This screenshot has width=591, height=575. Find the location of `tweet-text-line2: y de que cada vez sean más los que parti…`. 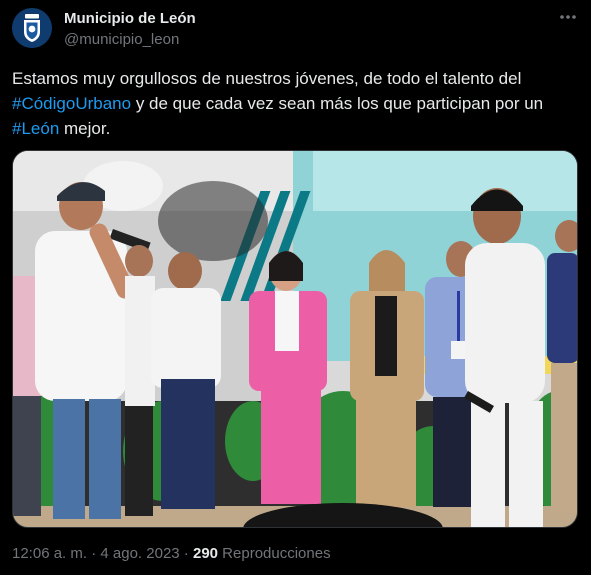

tweet-text-line2: y de que cada vez sean más los que parti… is located at coordinates (337, 103).